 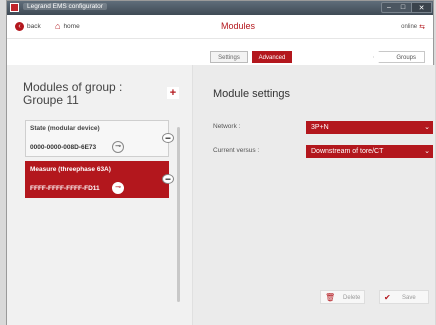 I want to click on save-label: Save, so click(x=409, y=298).